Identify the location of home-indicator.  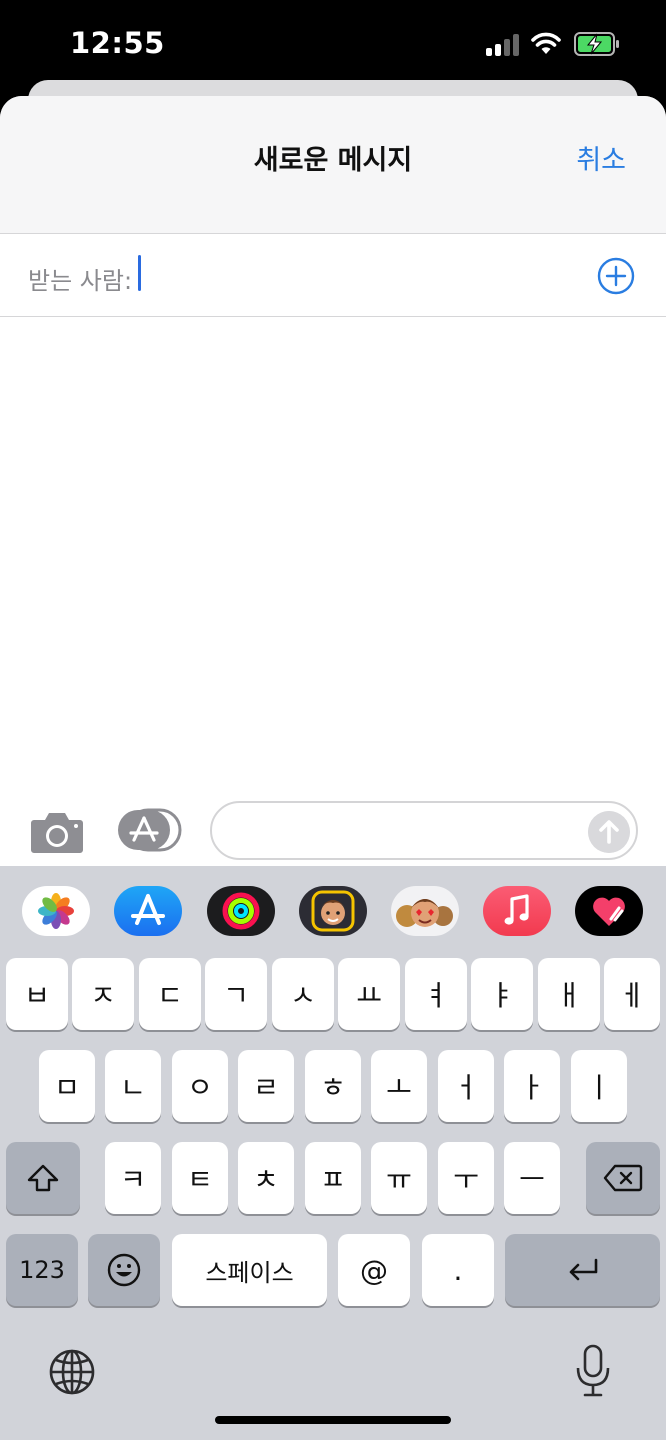
(333, 1420).